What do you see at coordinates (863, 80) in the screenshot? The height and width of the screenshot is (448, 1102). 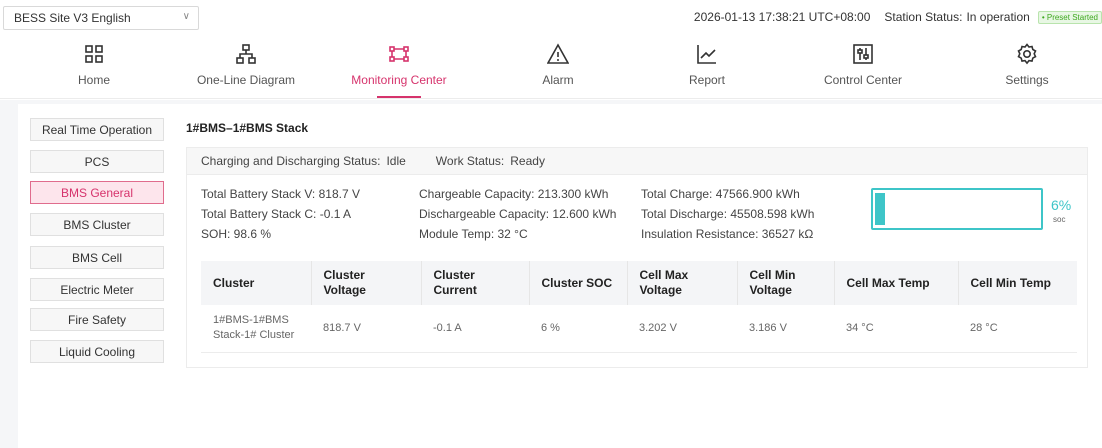 I see `nav-control-center-label: Control Center` at bounding box center [863, 80].